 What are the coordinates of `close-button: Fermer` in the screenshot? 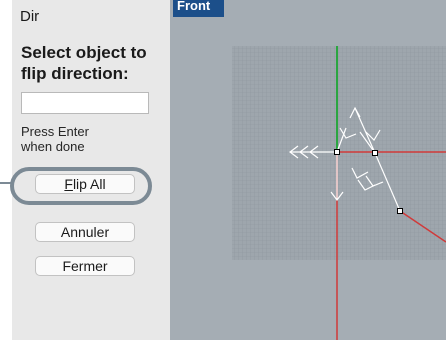 It's located at (85, 266).